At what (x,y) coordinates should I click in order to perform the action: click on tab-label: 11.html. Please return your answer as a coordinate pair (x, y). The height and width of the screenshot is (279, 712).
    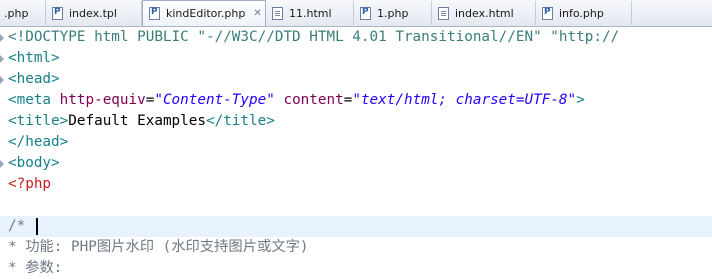
    Looking at the image, I should click on (310, 13).